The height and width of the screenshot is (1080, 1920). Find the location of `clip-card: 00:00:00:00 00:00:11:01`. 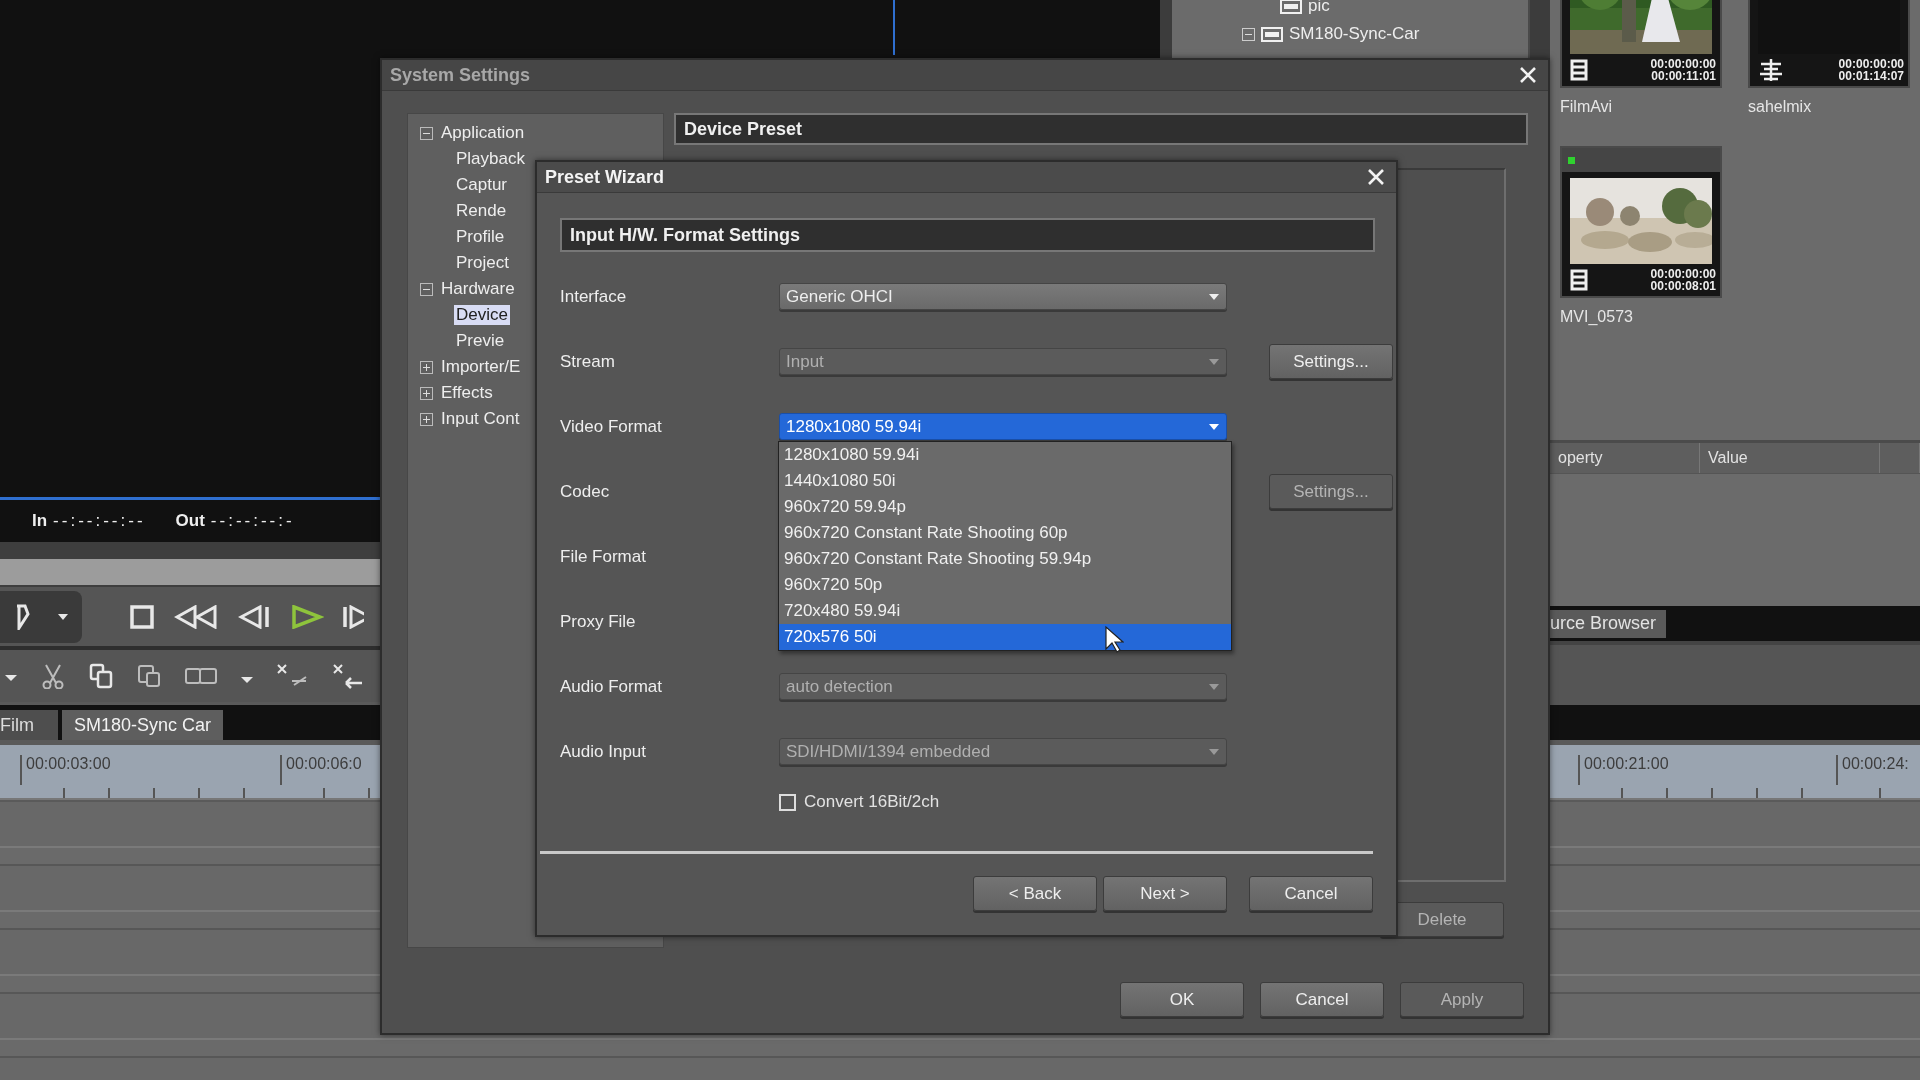

clip-card: 00:00:00:00 00:00:11:01 is located at coordinates (1641, 44).